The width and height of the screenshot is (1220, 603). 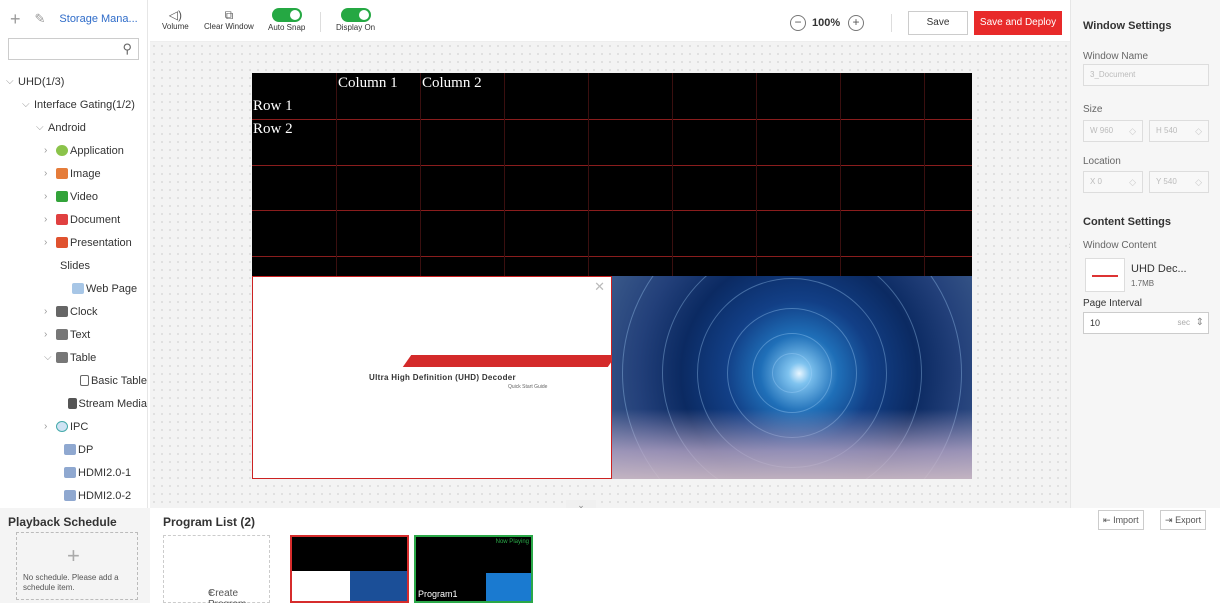 What do you see at coordinates (229, 19) in the screenshot?
I see `clear-window-button: ⧉ Clear Window` at bounding box center [229, 19].